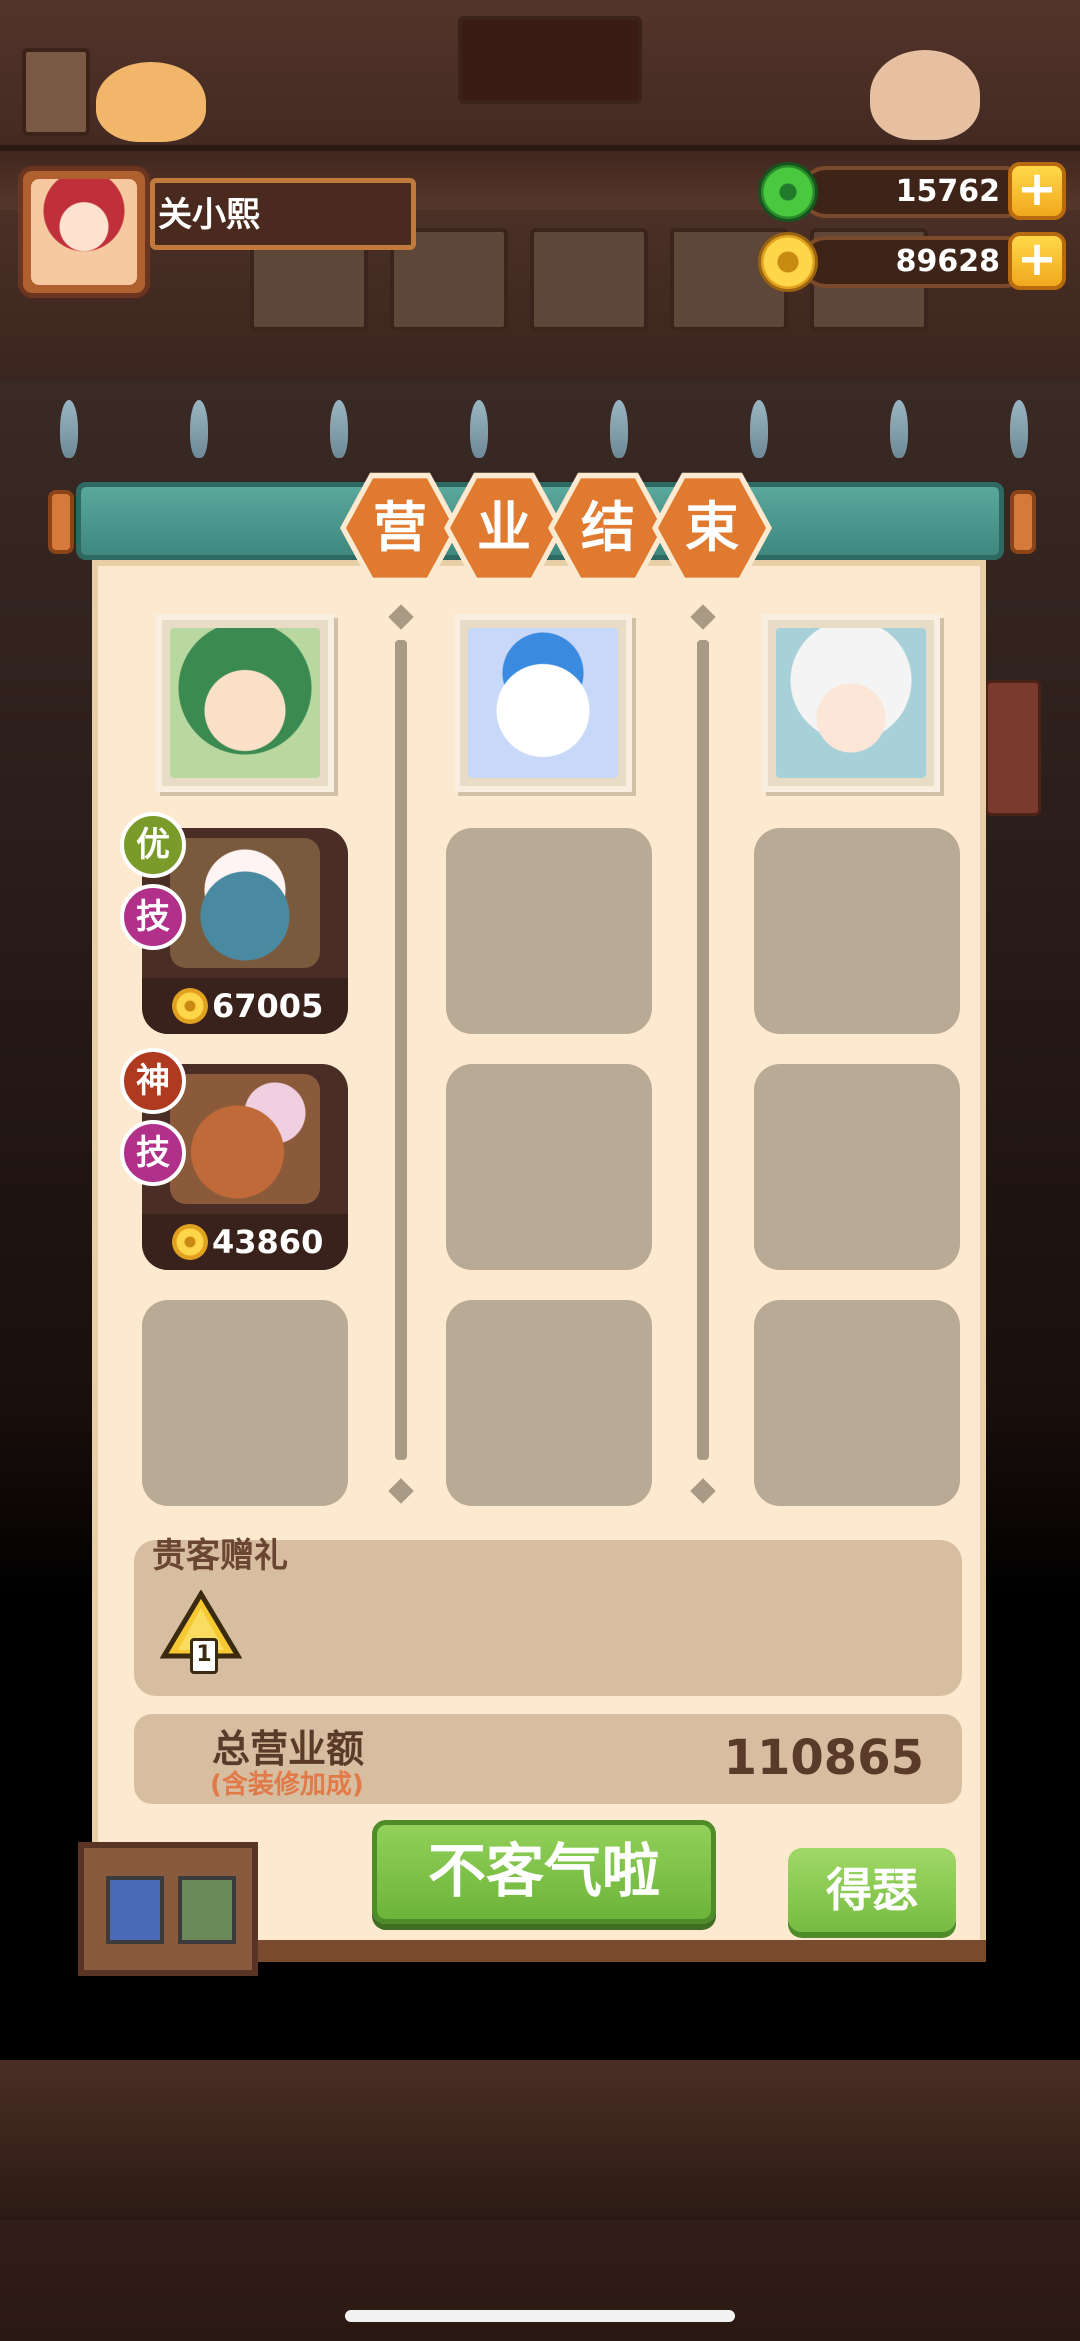 The width and height of the screenshot is (1080, 2341). I want to click on green-card-icon, so click(207, 1910).